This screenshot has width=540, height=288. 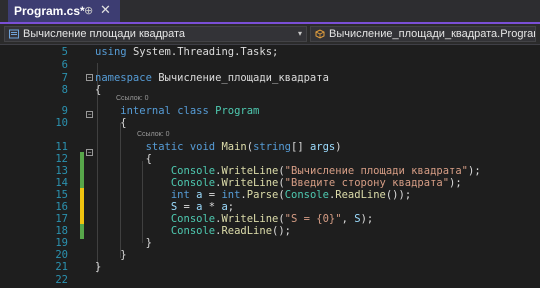 What do you see at coordinates (114, 52) in the screenshot?
I see `code-token: using` at bounding box center [114, 52].